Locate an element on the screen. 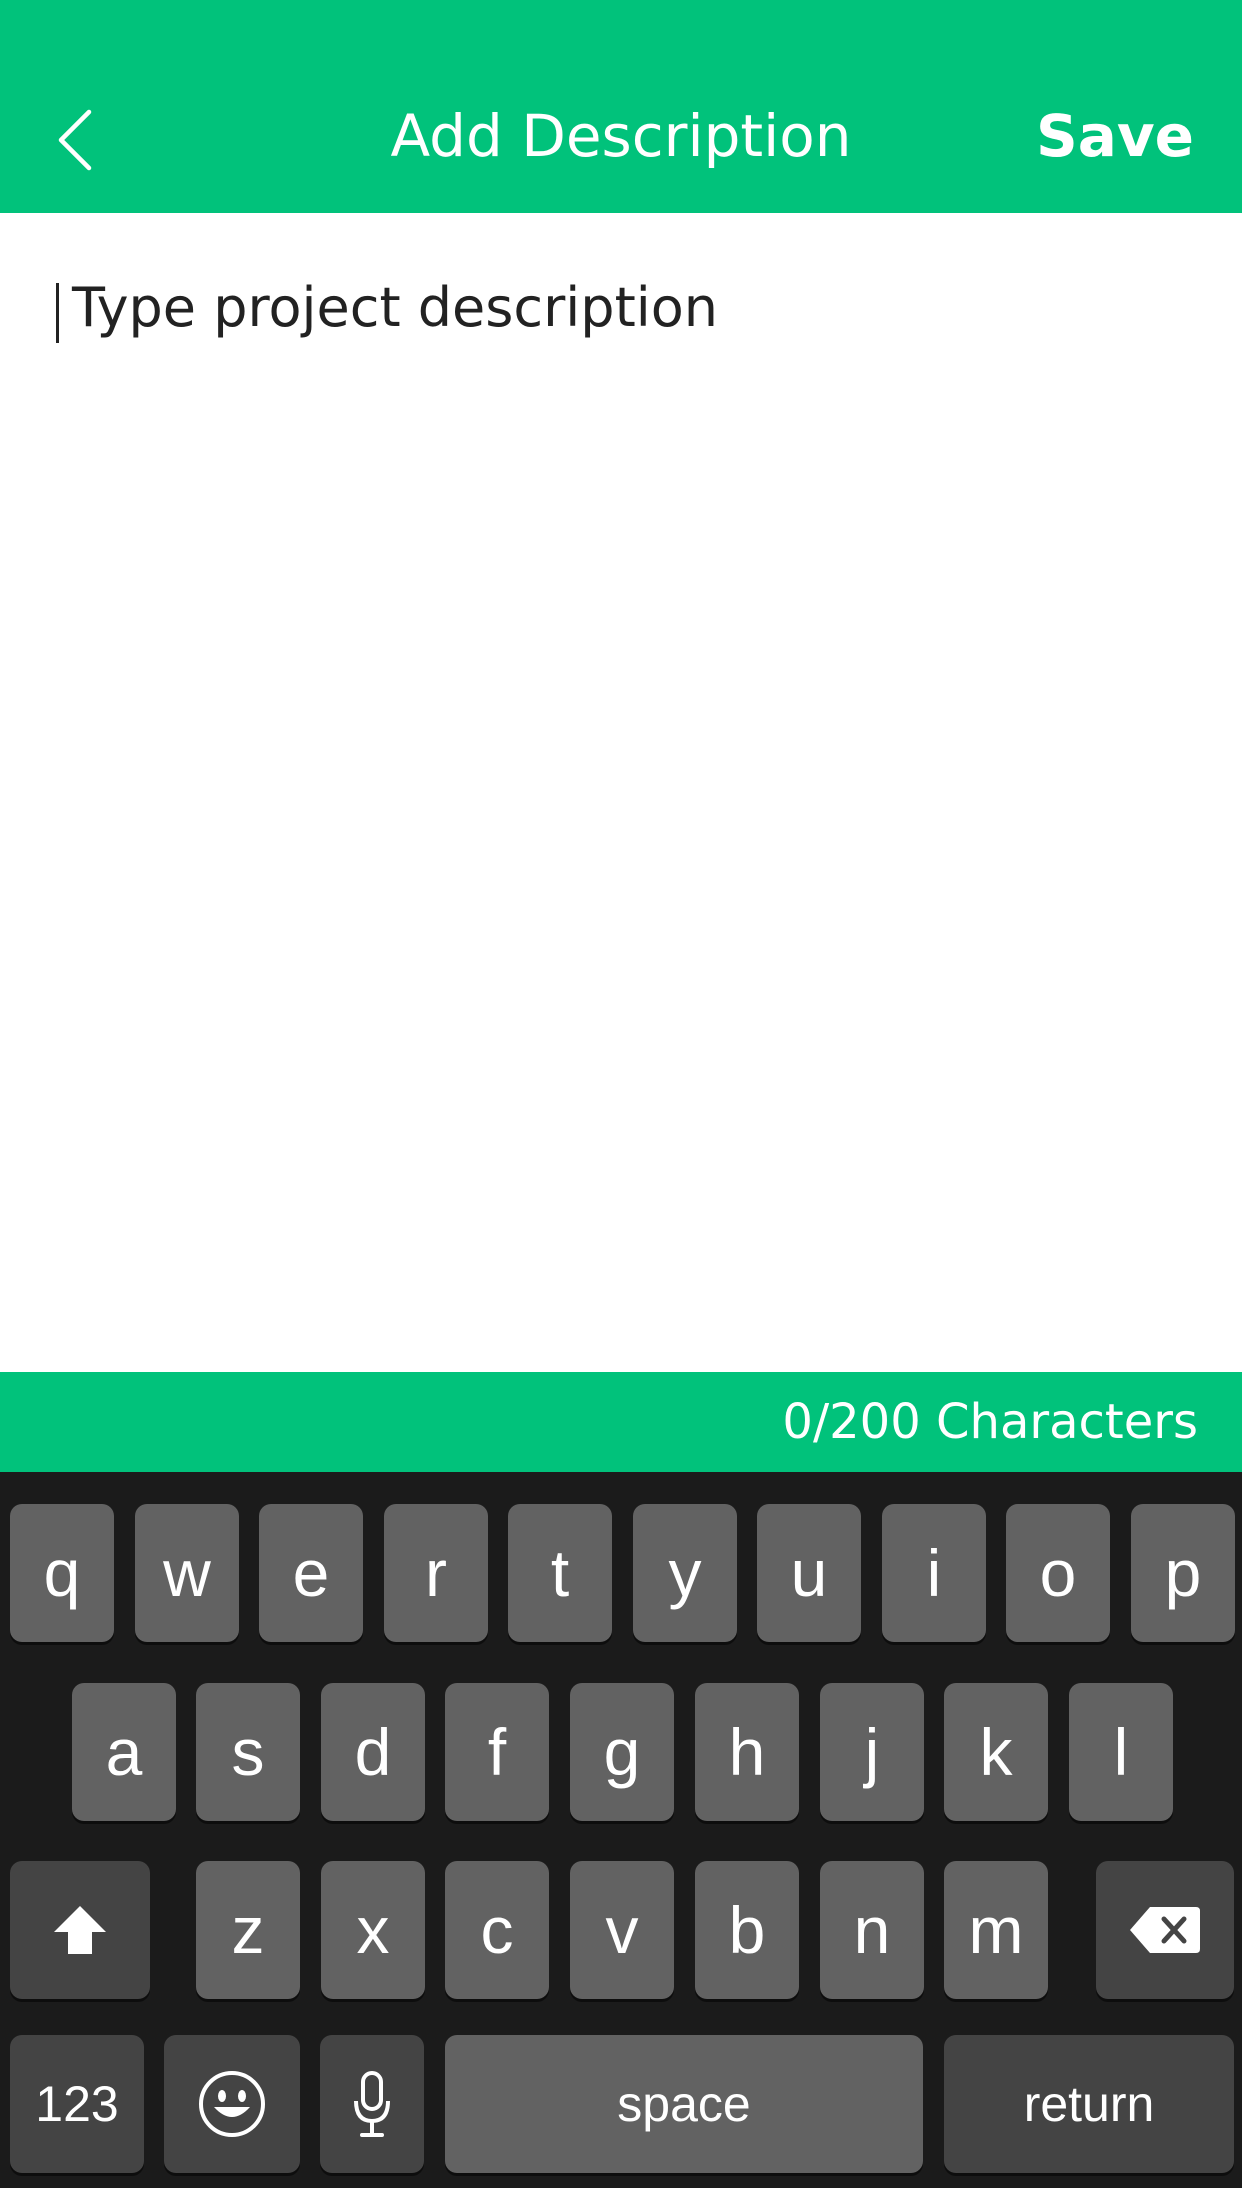  key-h: h is located at coordinates (747, 1752).